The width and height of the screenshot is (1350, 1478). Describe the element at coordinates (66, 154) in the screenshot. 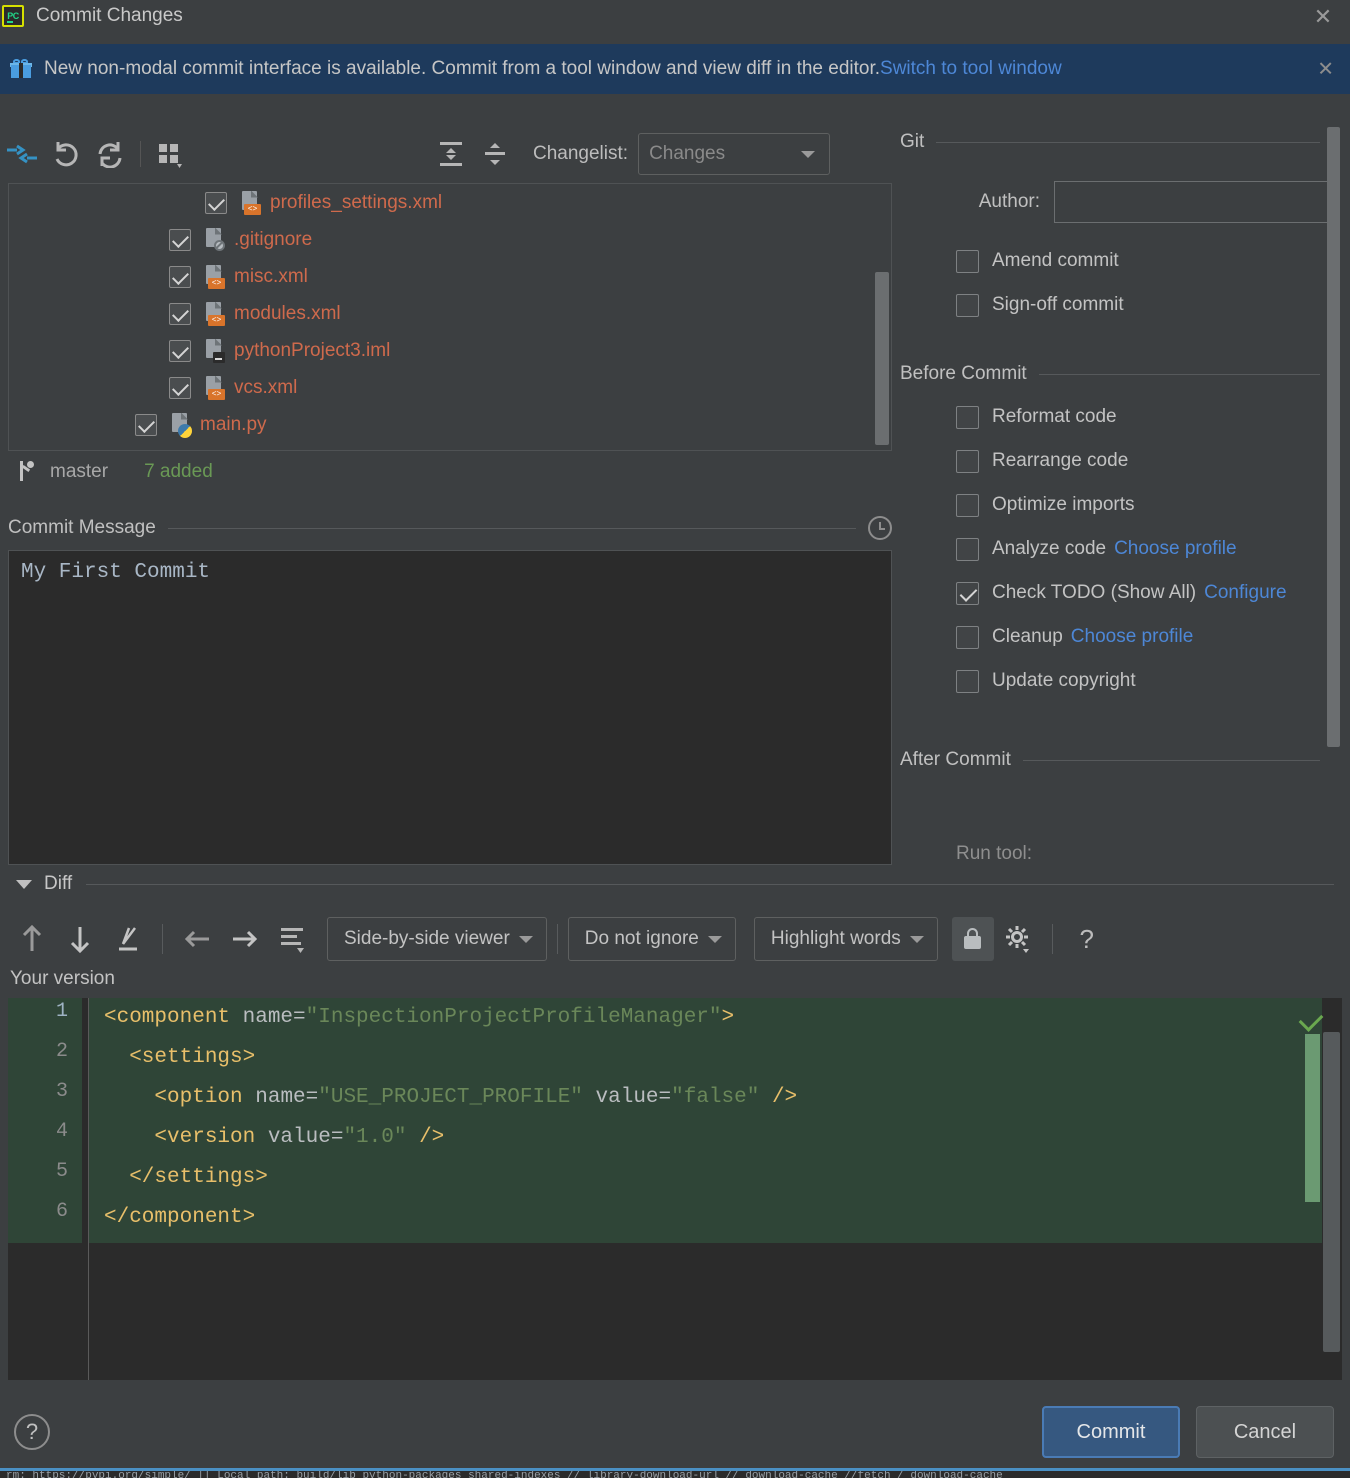

I see `rollback-icon` at that location.